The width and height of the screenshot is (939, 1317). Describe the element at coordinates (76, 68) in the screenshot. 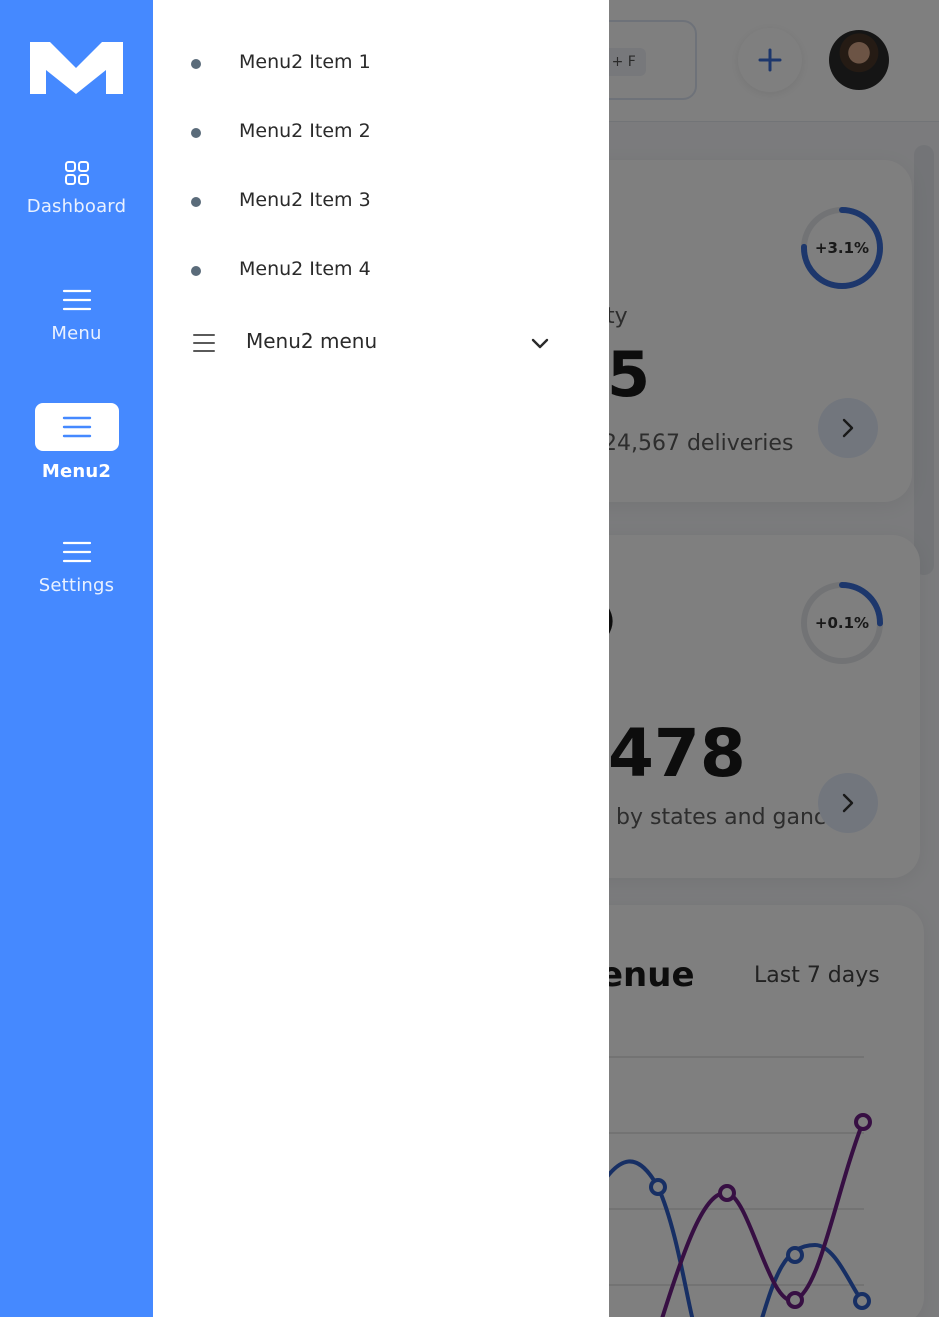

I see `brand-logo-icon` at that location.